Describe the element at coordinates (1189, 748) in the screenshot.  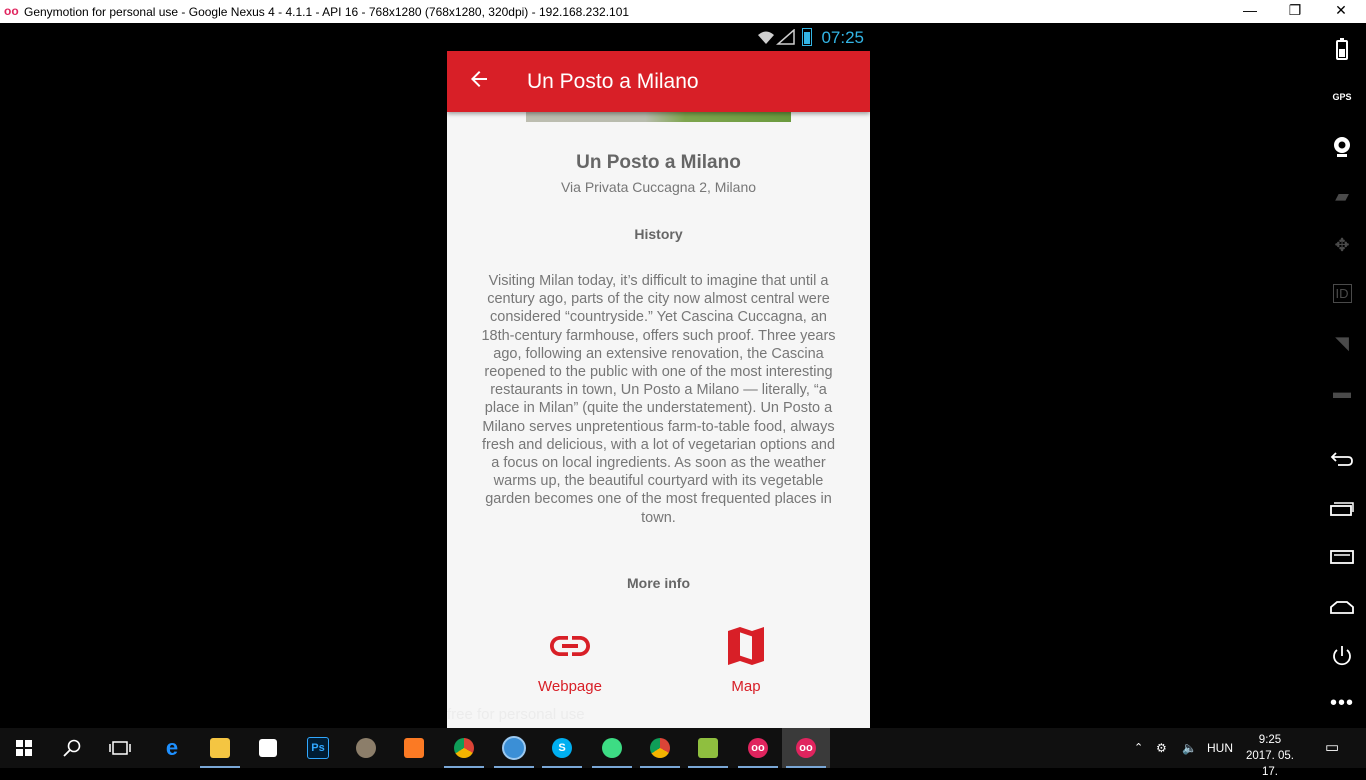
I see `volume-icon: 🔈` at that location.